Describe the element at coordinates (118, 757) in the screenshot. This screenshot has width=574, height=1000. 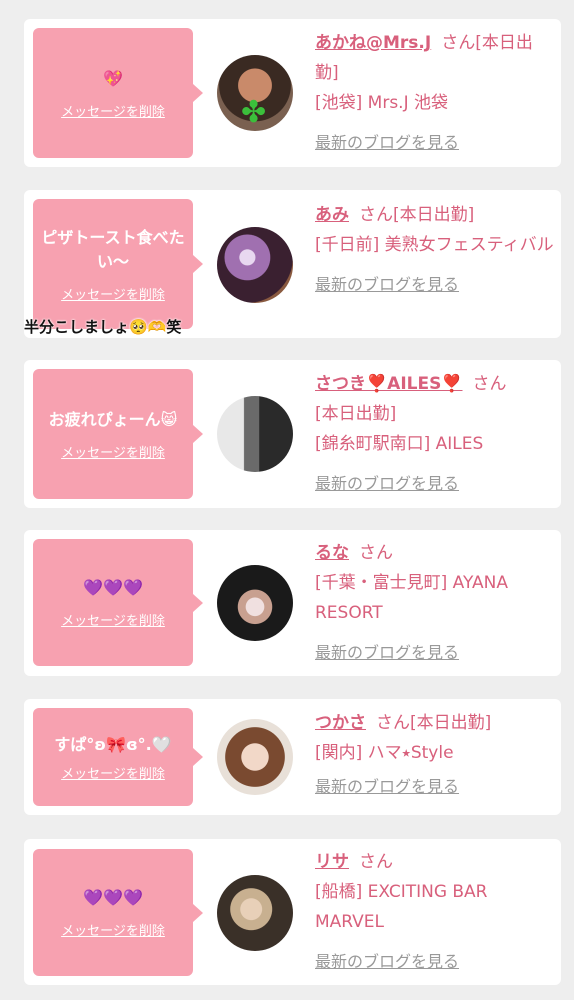
I see `message-bubble: すぱ°ʚ🎀ɞ°.🤍 メッセージを削除` at that location.